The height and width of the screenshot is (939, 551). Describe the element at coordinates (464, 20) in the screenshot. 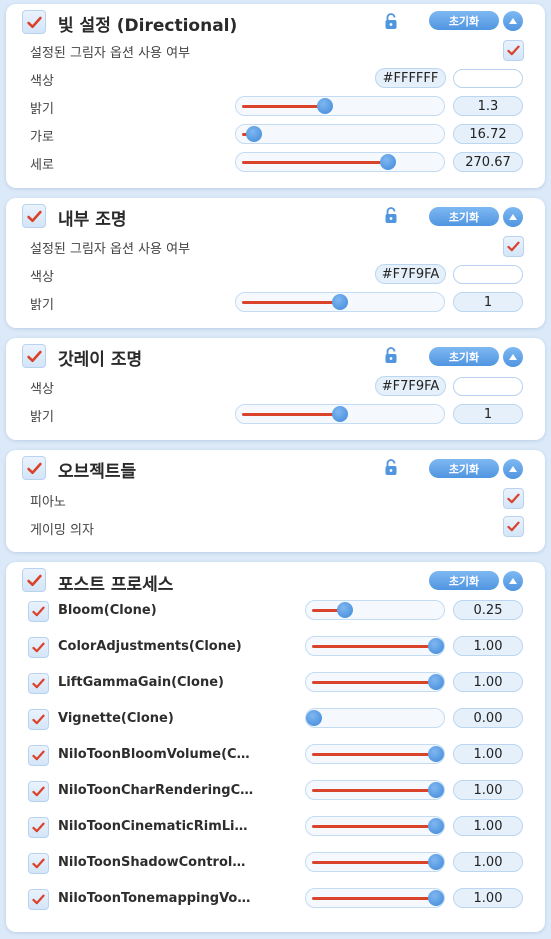

I see `directional-reset-button: 초기화` at that location.